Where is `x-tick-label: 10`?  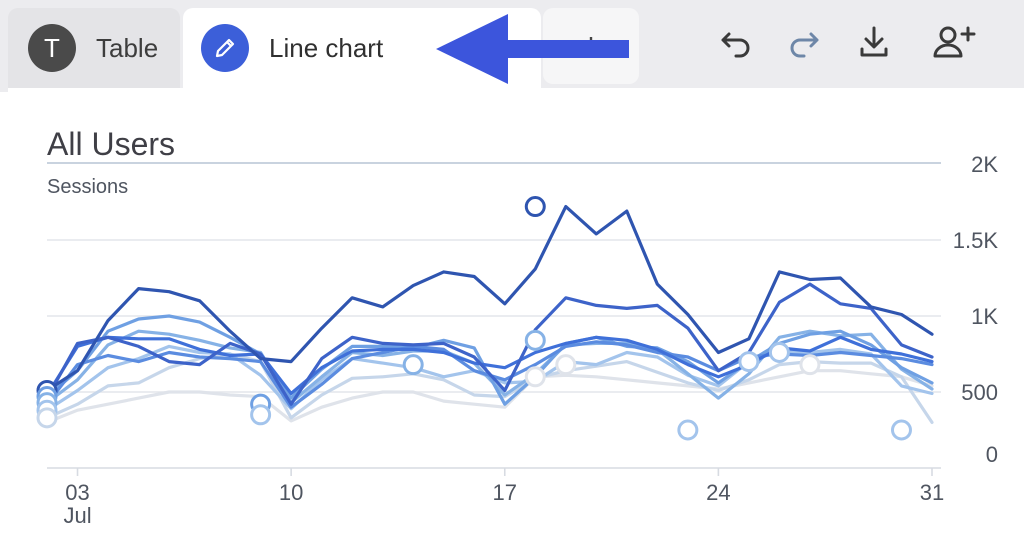
x-tick-label: 10 is located at coordinates (291, 492).